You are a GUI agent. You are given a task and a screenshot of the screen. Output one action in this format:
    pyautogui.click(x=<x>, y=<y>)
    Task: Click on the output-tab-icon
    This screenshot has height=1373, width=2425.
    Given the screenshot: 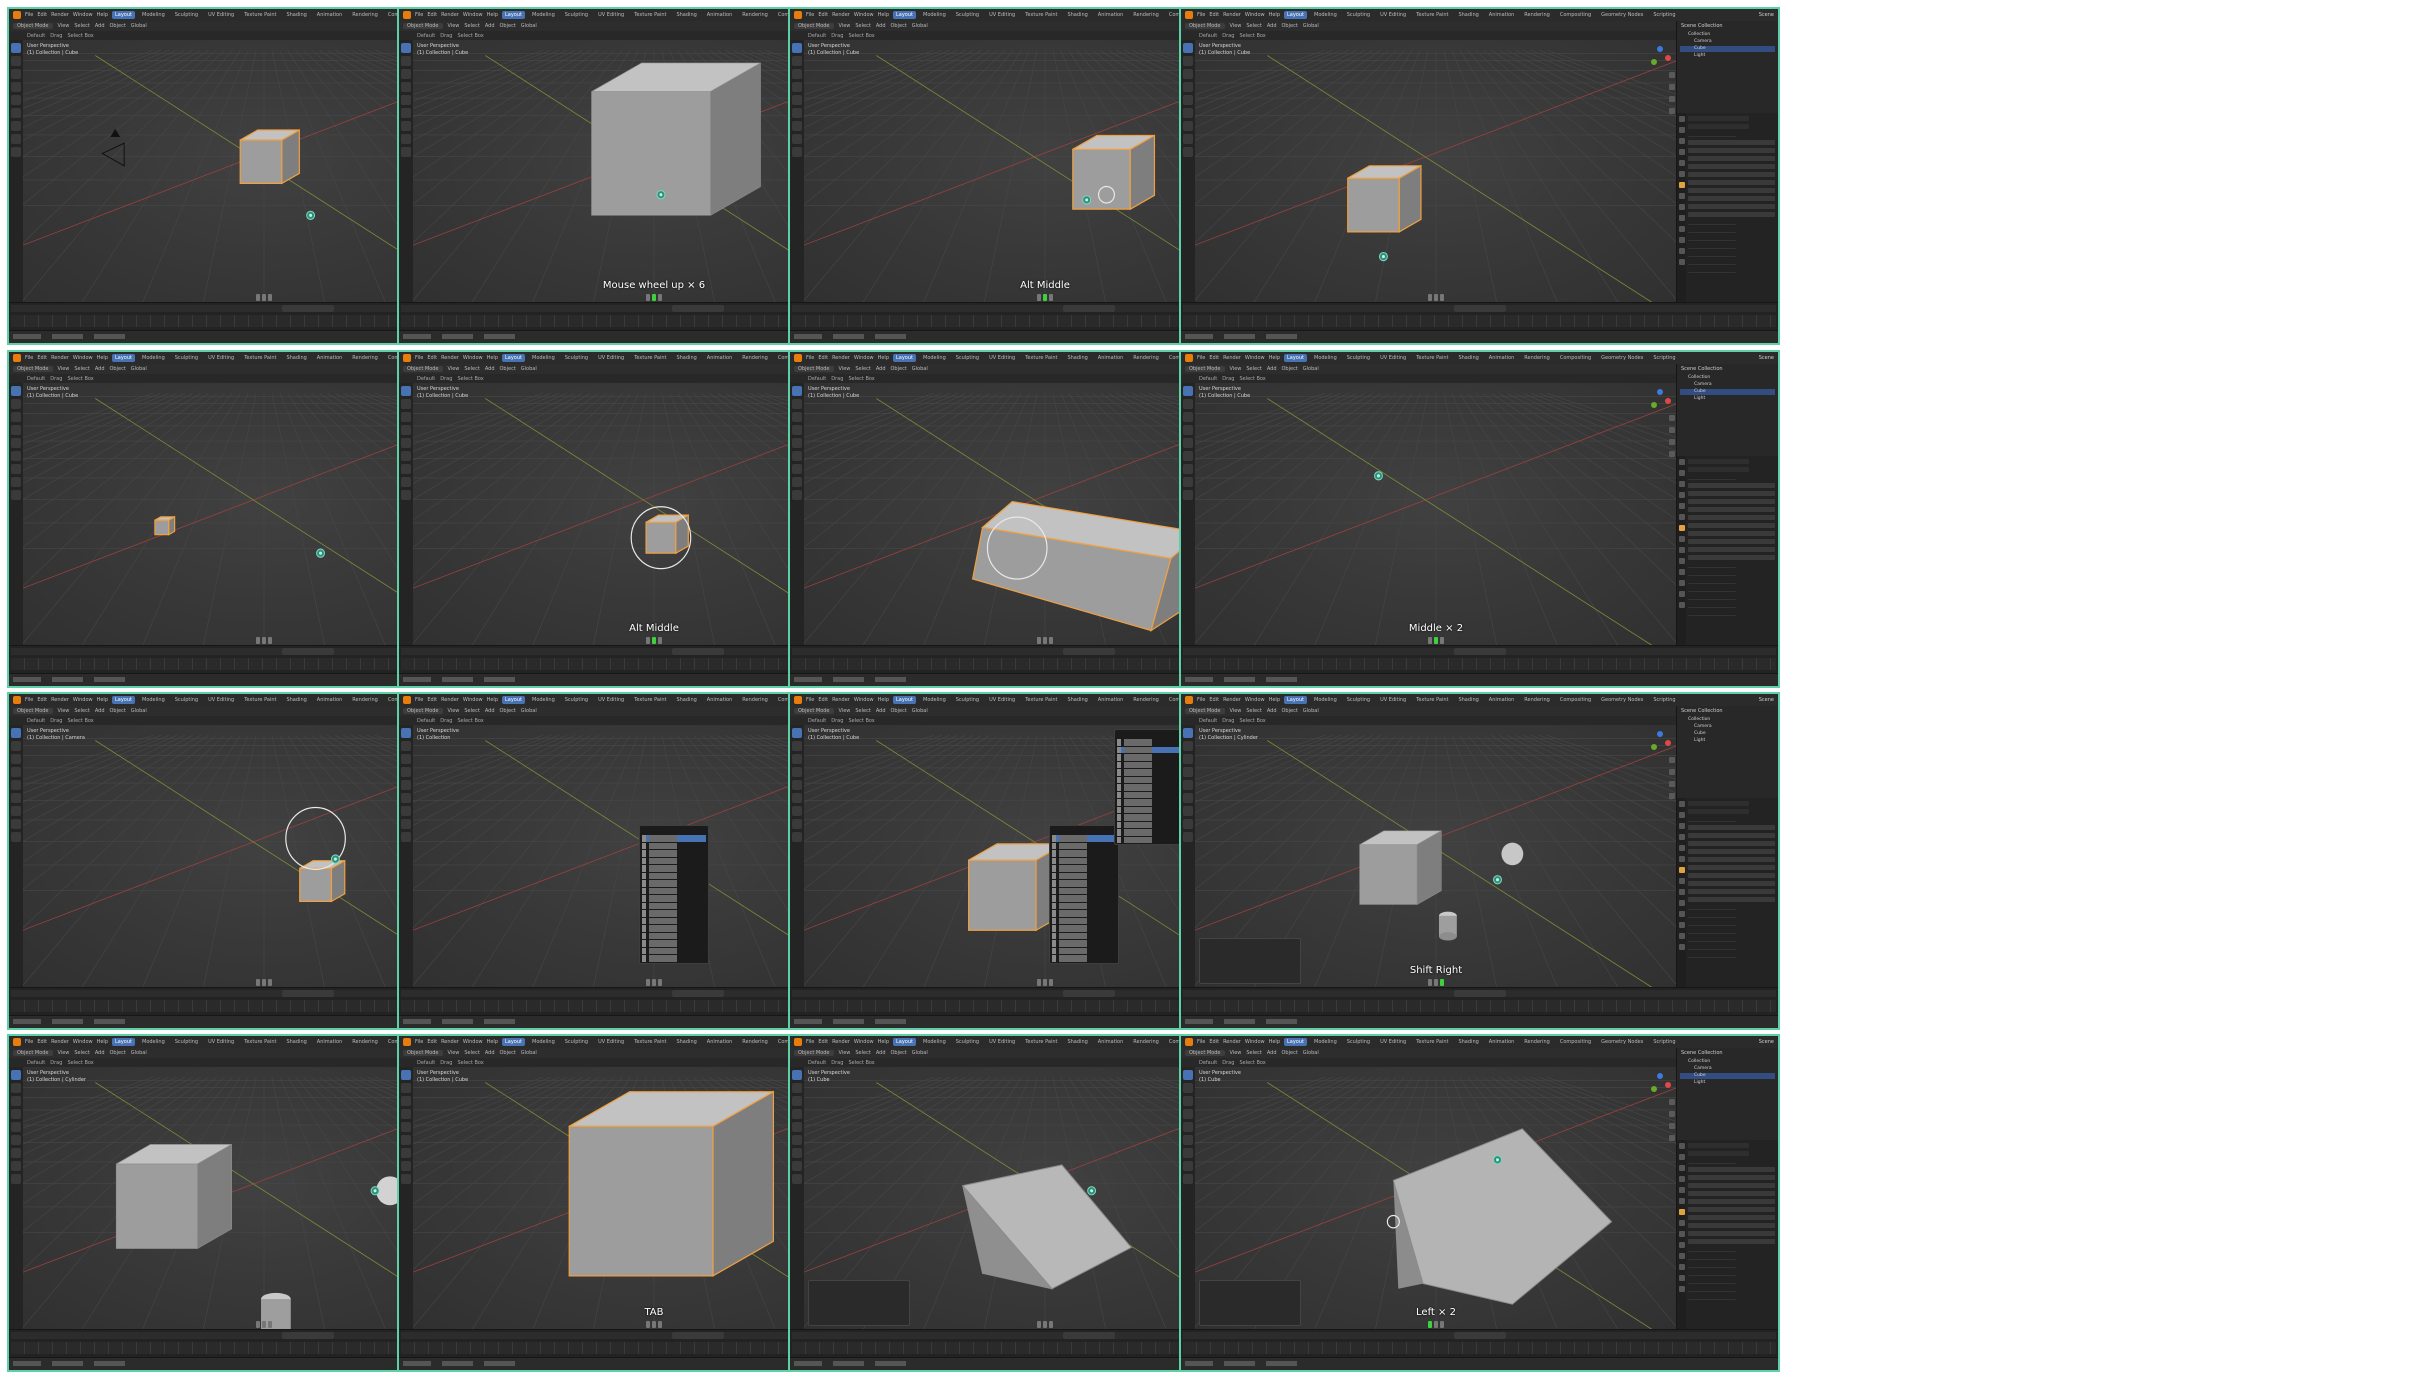 What is the action you would take?
    pyautogui.click(x=1681, y=141)
    